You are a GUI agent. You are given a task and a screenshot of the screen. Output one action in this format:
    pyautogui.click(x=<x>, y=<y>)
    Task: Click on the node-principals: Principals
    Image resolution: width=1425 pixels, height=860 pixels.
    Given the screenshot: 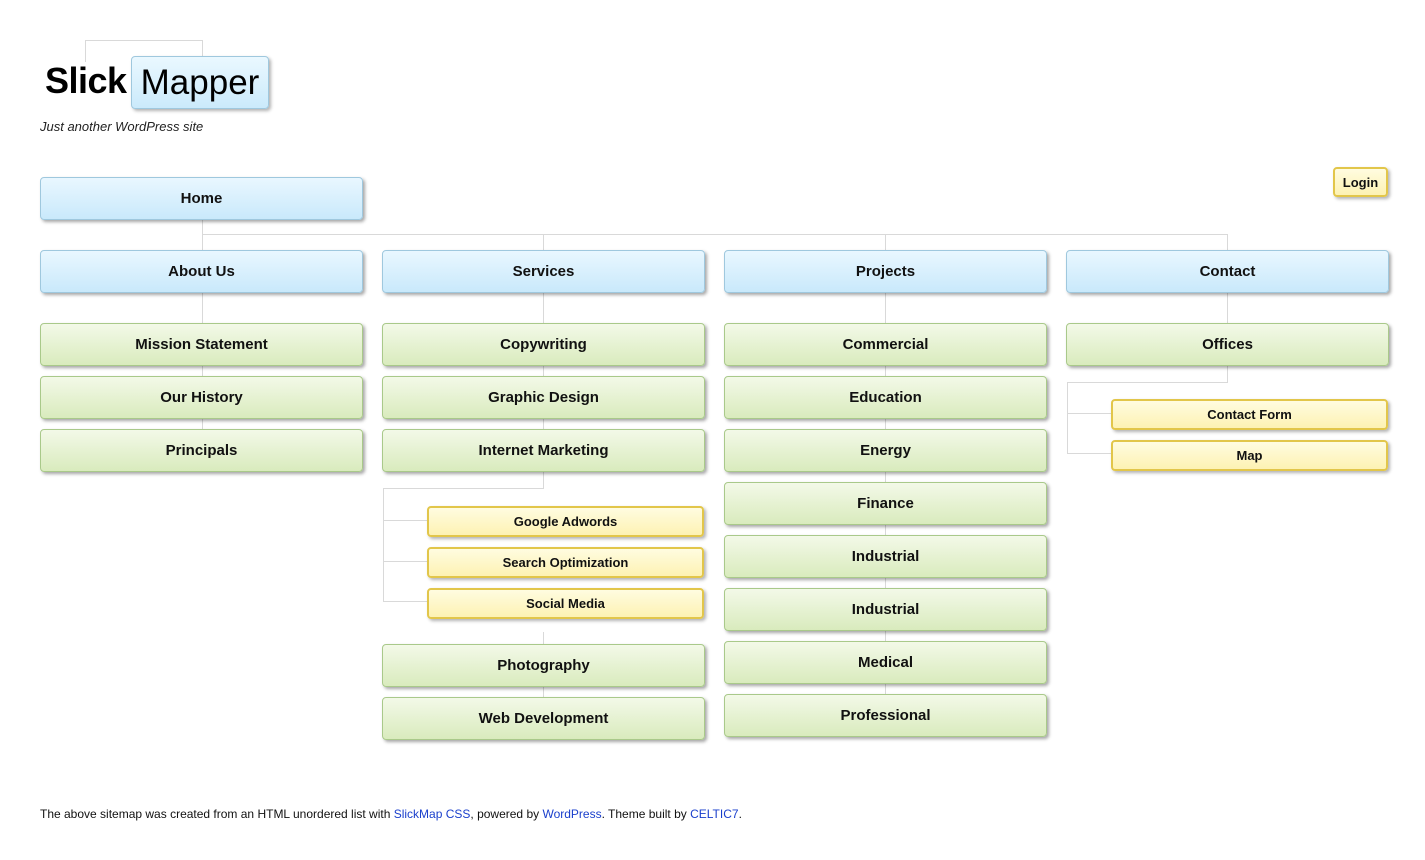 What is the action you would take?
    pyautogui.click(x=201, y=450)
    